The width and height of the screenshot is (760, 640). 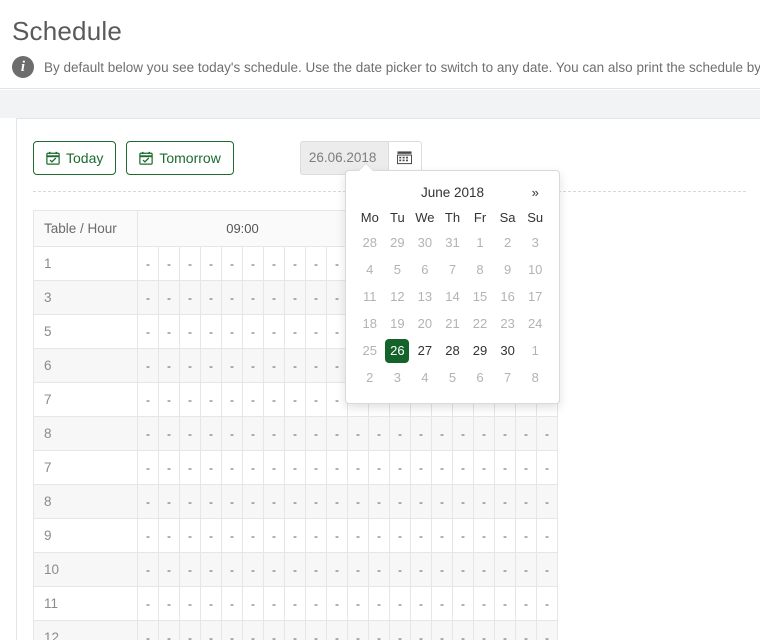 I want to click on datepicker-day: 12, so click(x=398, y=296).